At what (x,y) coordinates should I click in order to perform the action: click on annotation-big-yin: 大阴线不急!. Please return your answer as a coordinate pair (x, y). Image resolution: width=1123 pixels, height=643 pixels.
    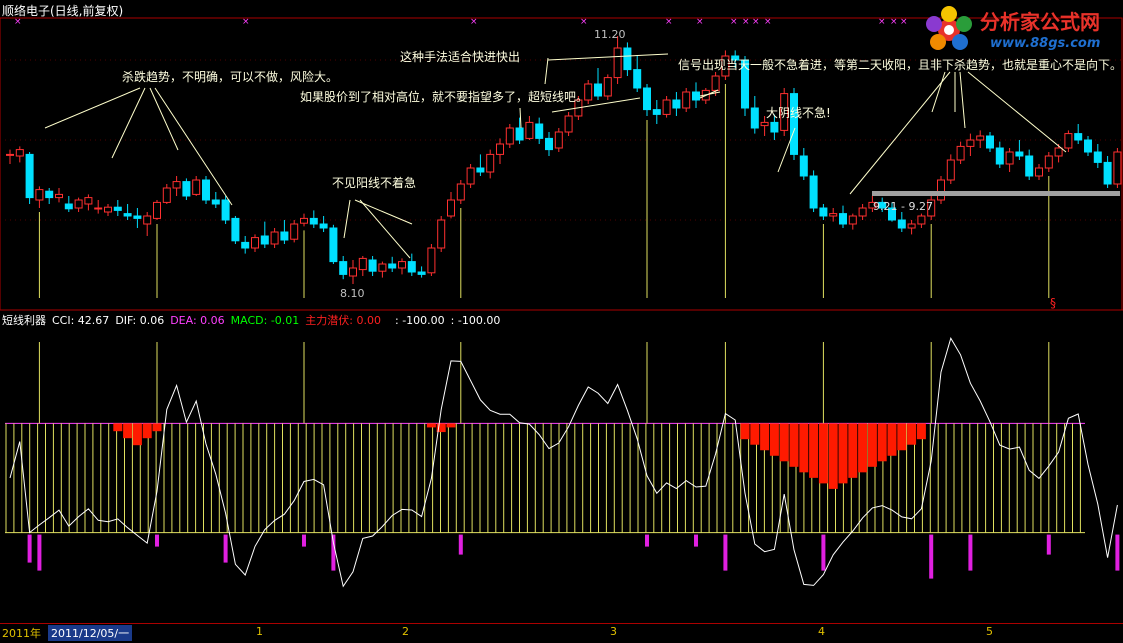
    Looking at the image, I should click on (798, 113).